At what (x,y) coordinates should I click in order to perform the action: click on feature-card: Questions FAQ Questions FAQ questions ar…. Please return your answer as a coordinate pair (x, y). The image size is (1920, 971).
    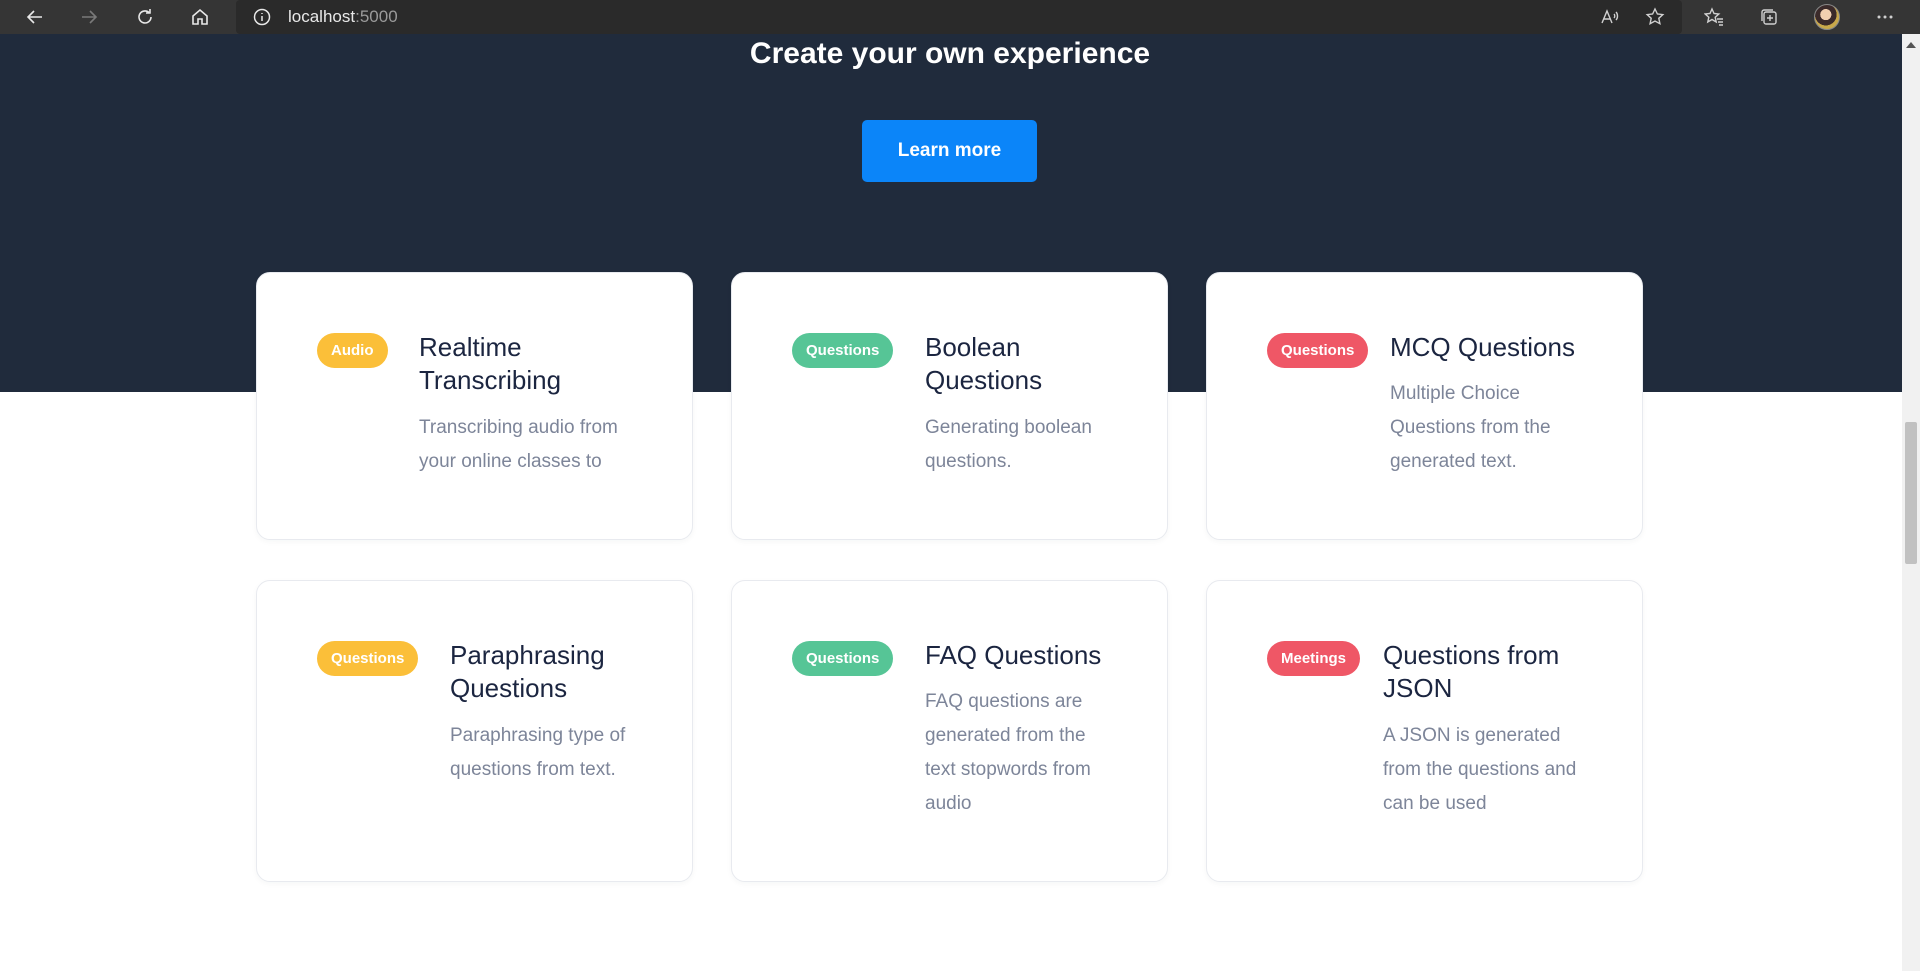
    Looking at the image, I should click on (949, 731).